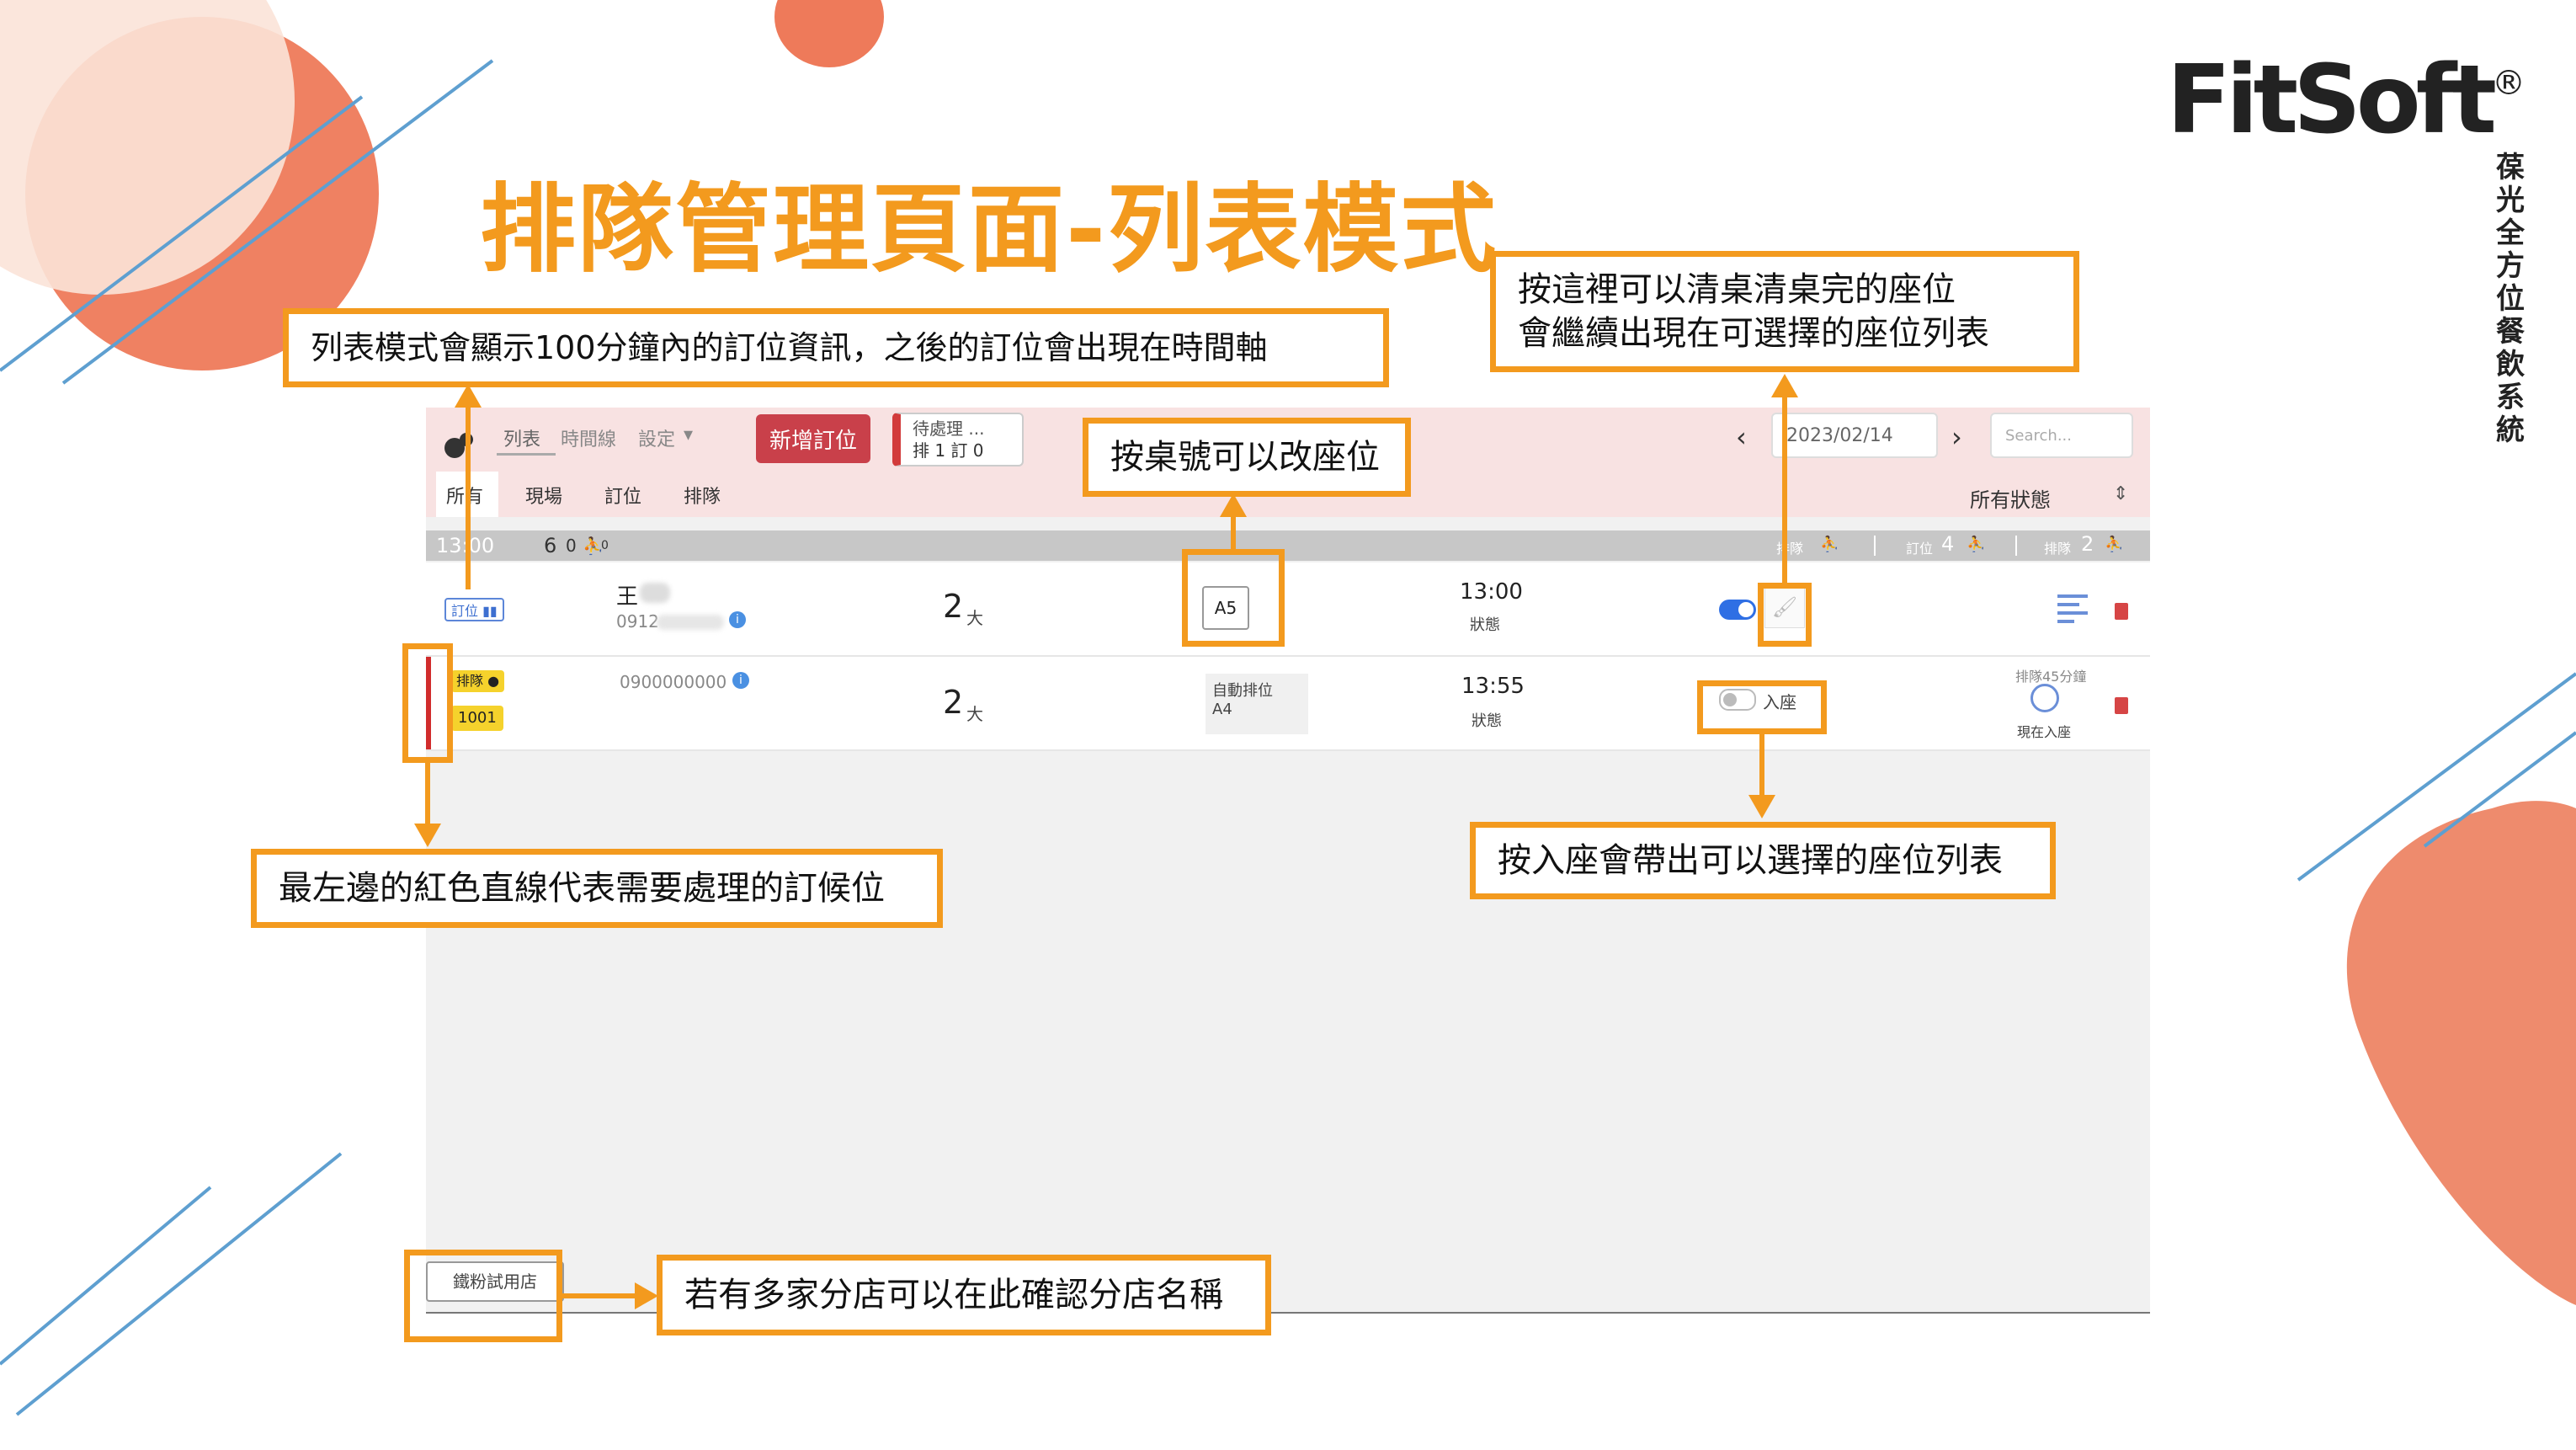  I want to click on booking-time: 13:00, so click(1492, 592).